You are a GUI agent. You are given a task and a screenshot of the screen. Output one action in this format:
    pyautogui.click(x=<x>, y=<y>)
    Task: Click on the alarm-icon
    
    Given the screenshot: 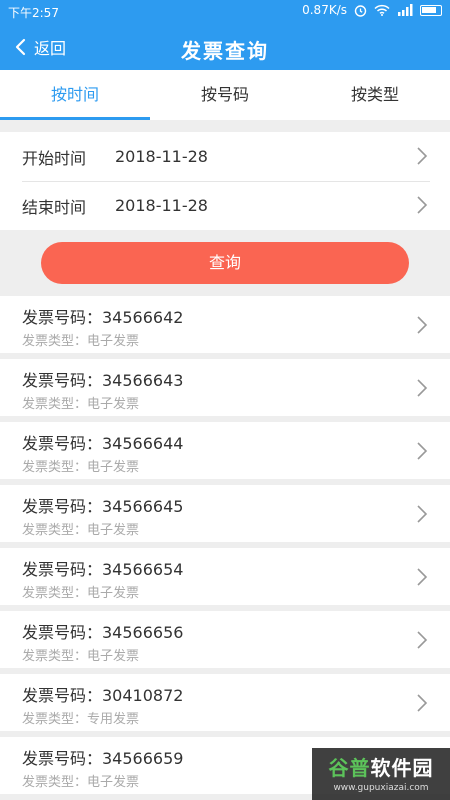 What is the action you would take?
    pyautogui.click(x=360, y=10)
    